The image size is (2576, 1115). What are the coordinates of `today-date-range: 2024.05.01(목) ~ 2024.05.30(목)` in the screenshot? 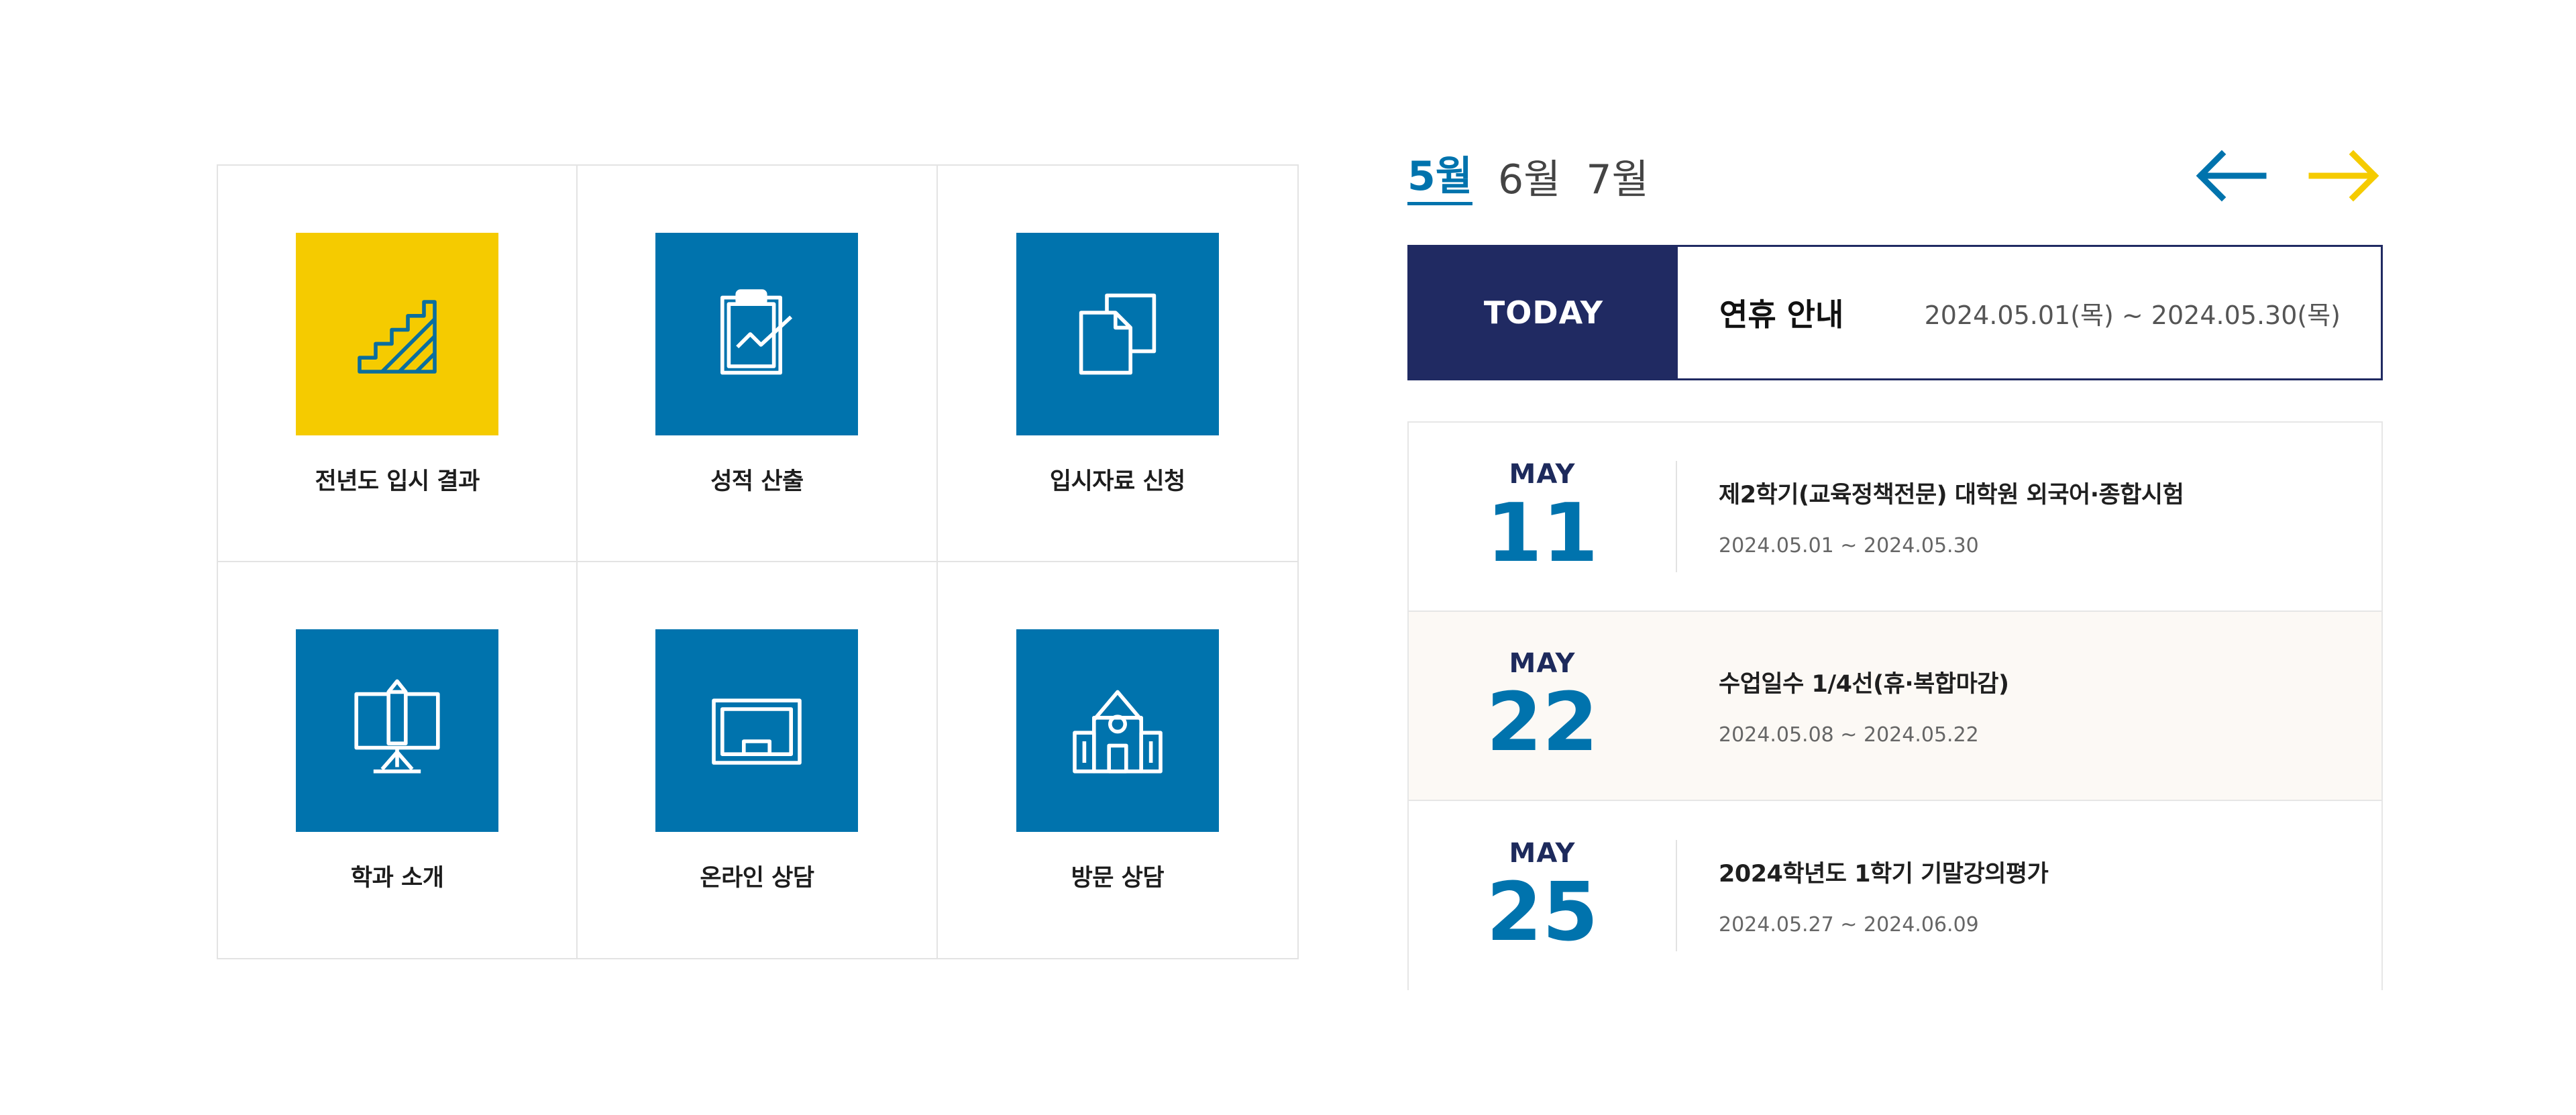 It's located at (2132, 315).